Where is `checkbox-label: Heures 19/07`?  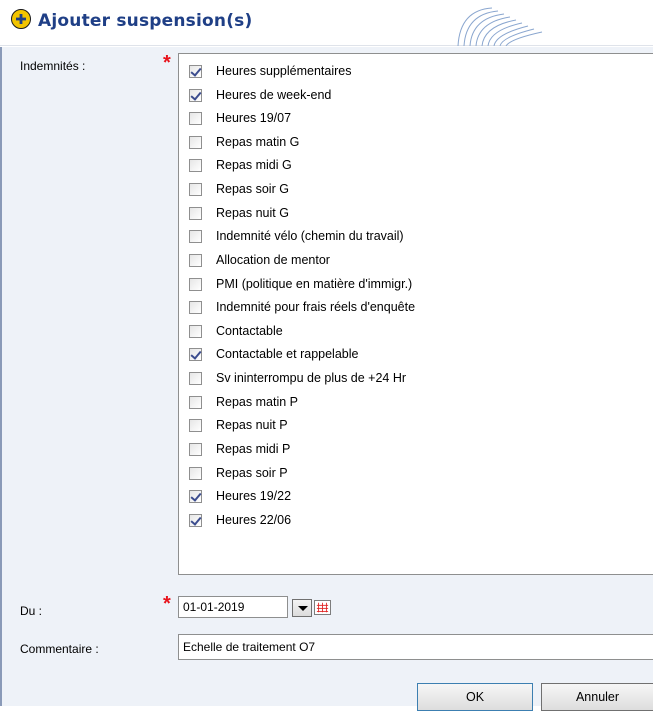 checkbox-label: Heures 19/07 is located at coordinates (254, 118).